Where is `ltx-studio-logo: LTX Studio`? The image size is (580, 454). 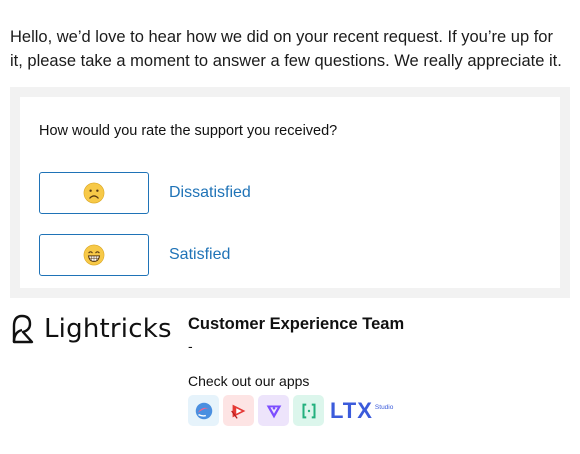
ltx-studio-logo: LTX Studio is located at coordinates (361, 410).